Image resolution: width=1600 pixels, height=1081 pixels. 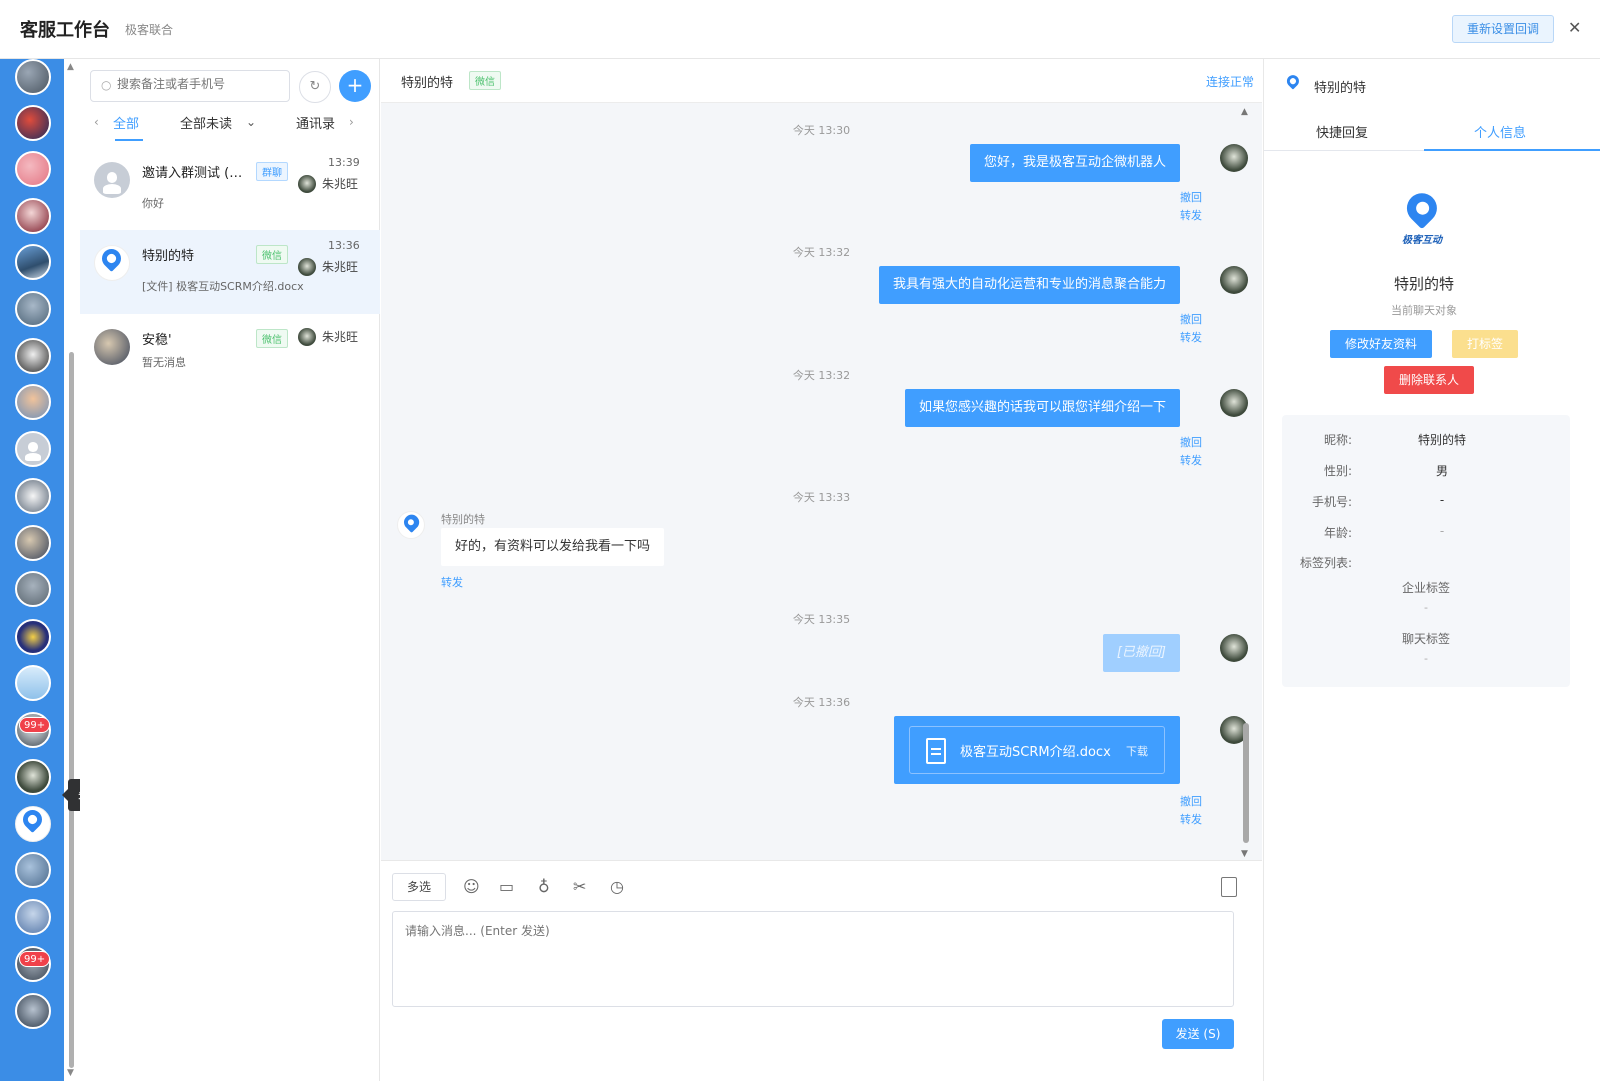 I want to click on download-link: 下载, so click(x=1137, y=751).